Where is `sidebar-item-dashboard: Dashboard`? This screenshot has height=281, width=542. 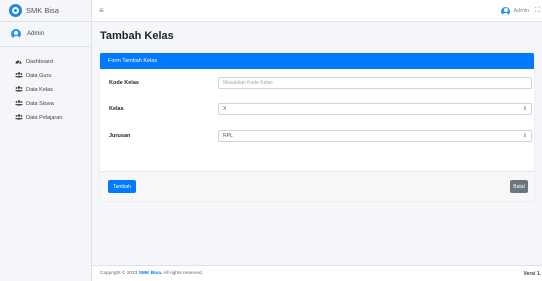 sidebar-item-dashboard: Dashboard is located at coordinates (45, 62).